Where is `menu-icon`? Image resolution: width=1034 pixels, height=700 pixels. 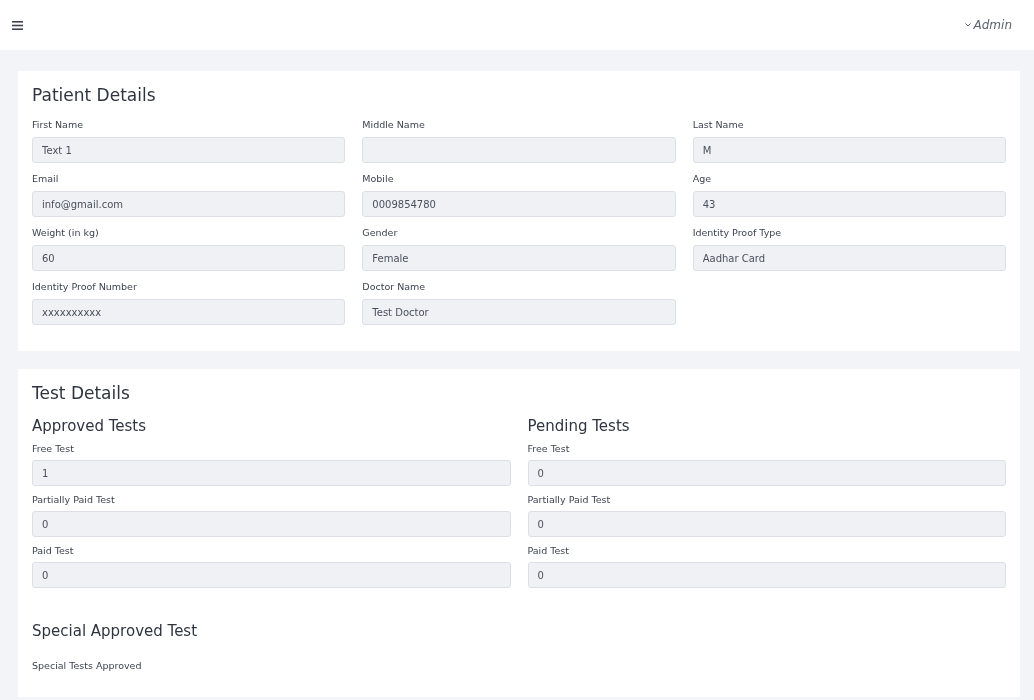
menu-icon is located at coordinates (17, 25).